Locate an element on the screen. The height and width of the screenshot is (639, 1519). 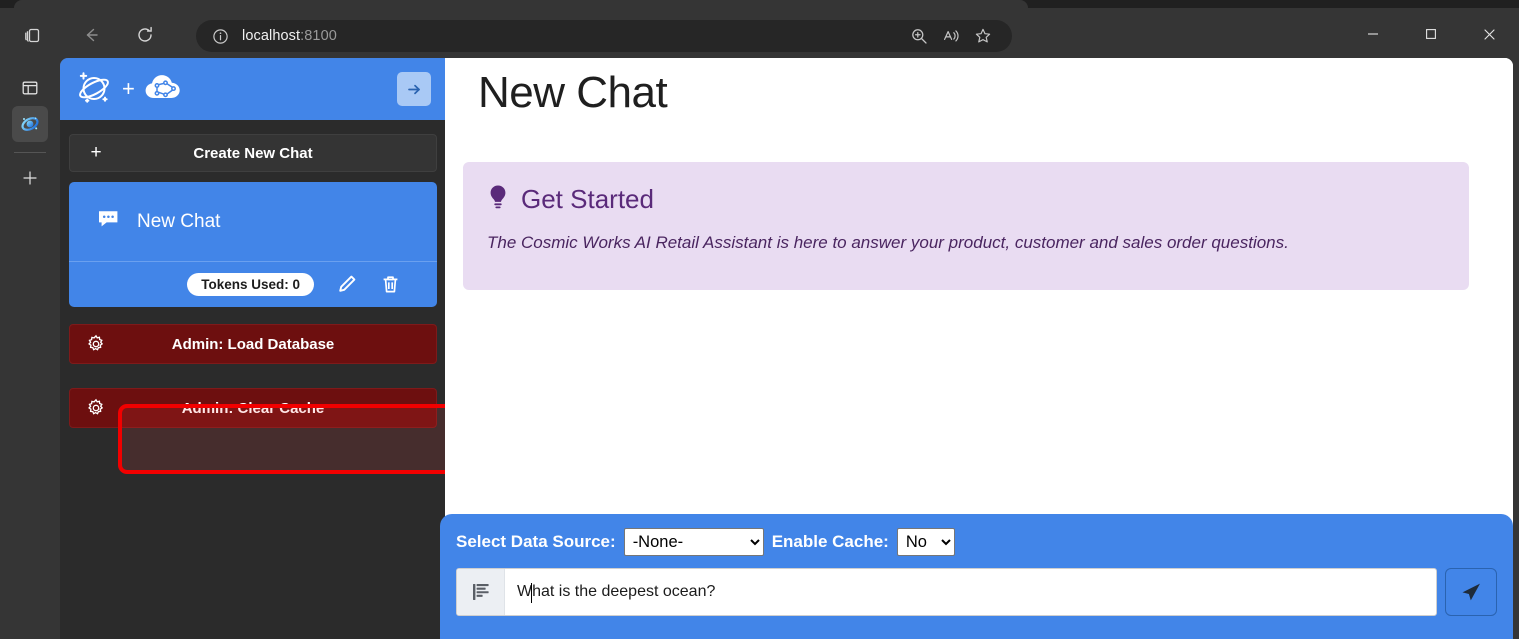
browser-toolbar: localhost:8100 is located at coordinates (759, 34).